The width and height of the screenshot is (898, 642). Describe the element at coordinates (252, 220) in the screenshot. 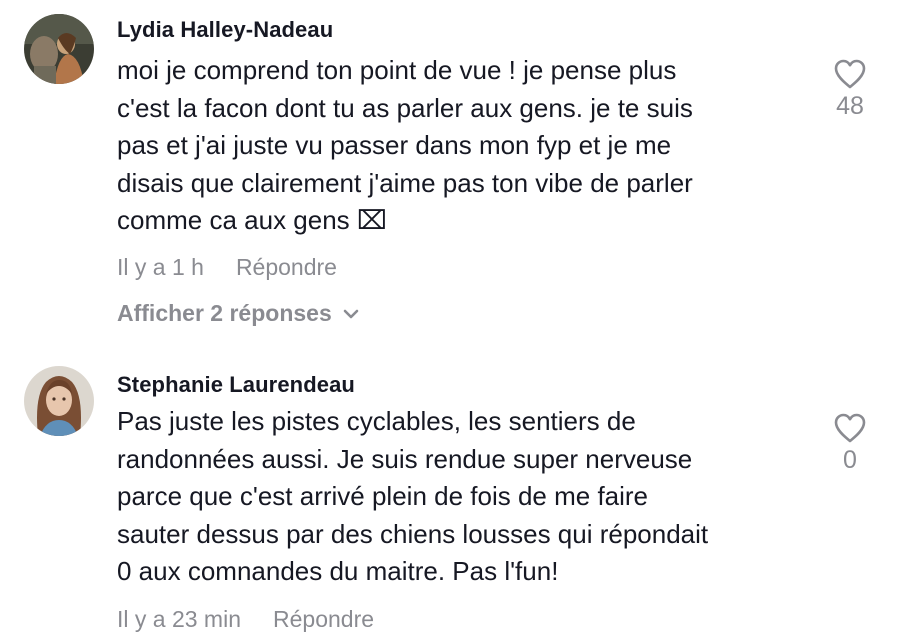

I see `comment-text-line: comme ca aux gens ⌧` at that location.